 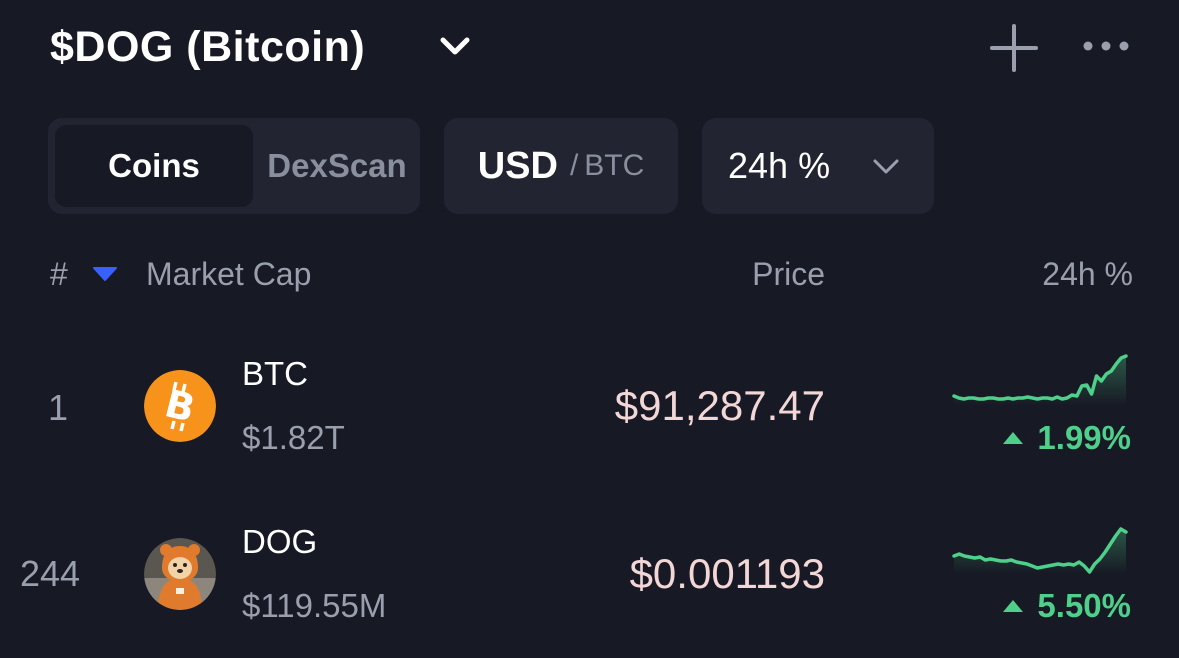 What do you see at coordinates (1106, 46) in the screenshot?
I see `more-horizontal-icon` at bounding box center [1106, 46].